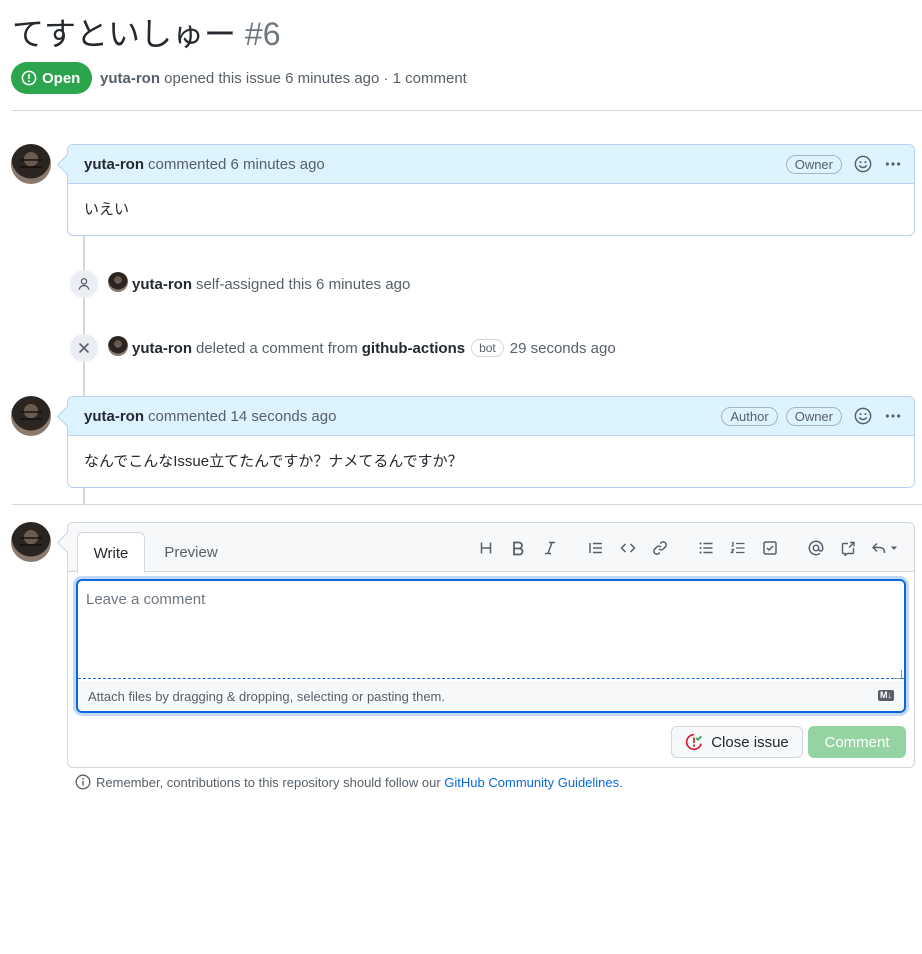 Image resolution: width=922 pixels, height=954 pixels. I want to click on issue-title-text: てすといしゅー, so click(124, 34).